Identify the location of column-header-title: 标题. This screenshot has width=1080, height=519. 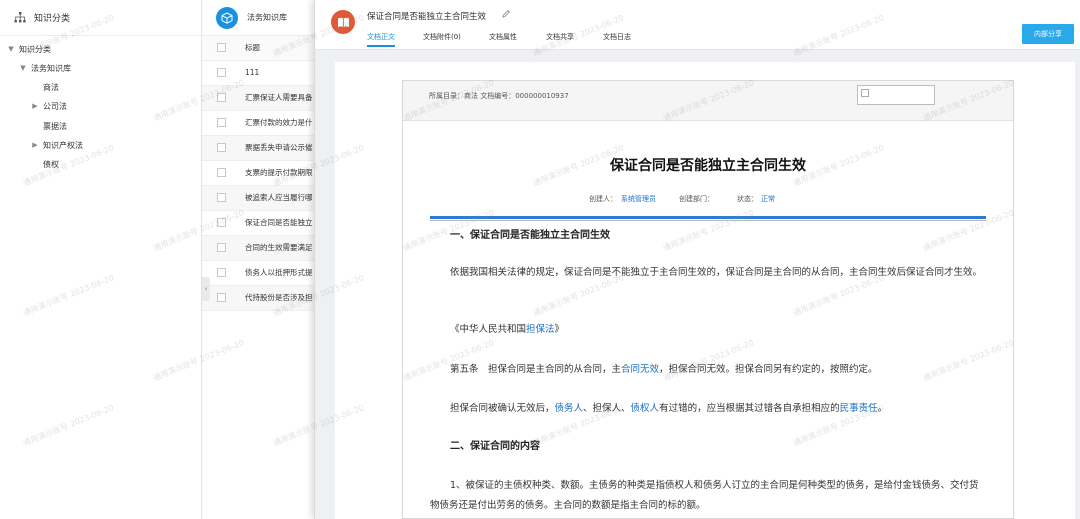
(252, 48).